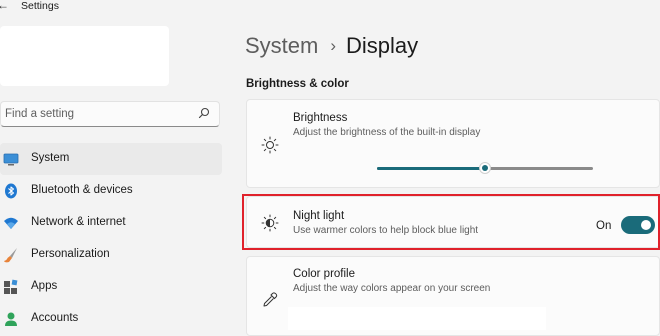 This screenshot has width=660, height=336. I want to click on sidebar-item-network: Network & internet, so click(111, 223).